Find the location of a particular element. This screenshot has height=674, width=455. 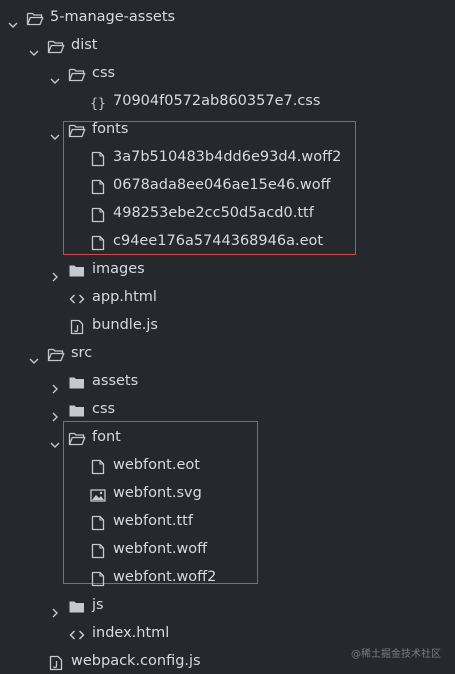

folder-row-fonts: fonts is located at coordinates (227, 129).